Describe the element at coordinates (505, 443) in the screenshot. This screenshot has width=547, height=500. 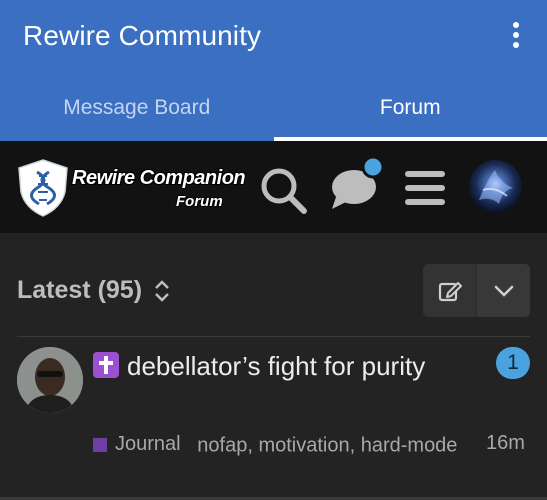
I see `topic-age: 16m` at that location.